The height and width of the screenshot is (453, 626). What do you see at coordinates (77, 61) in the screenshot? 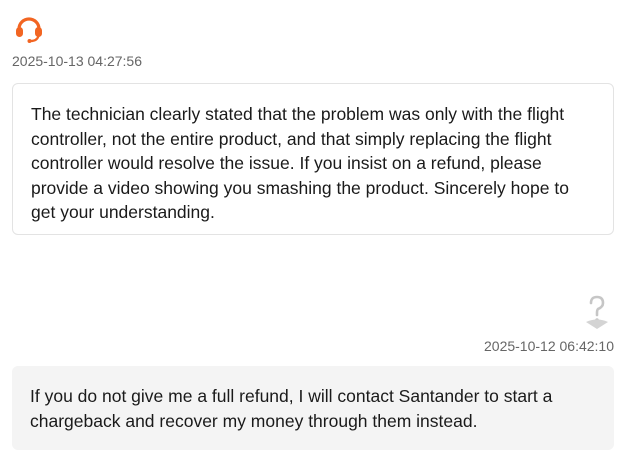
I see `agent-message-timestamp: 2025-10-13 04:27:56` at bounding box center [77, 61].